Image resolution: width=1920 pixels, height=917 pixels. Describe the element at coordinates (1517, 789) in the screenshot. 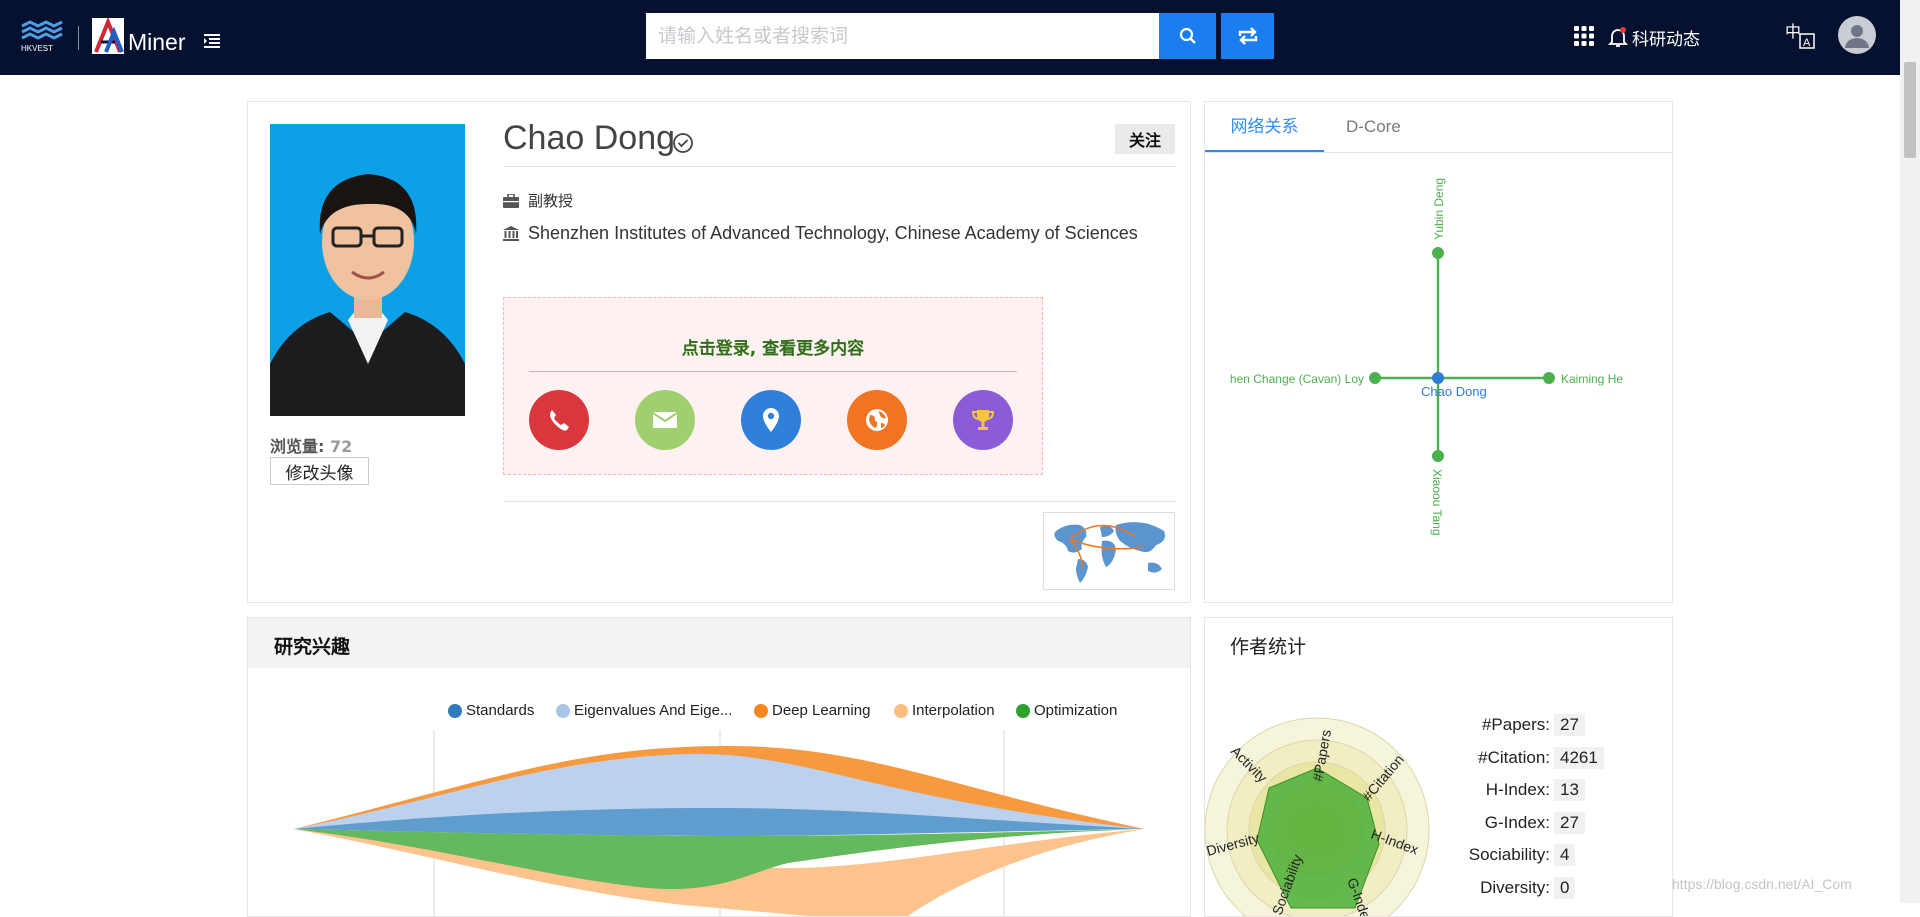

I see `stat-label: H-Index:` at that location.